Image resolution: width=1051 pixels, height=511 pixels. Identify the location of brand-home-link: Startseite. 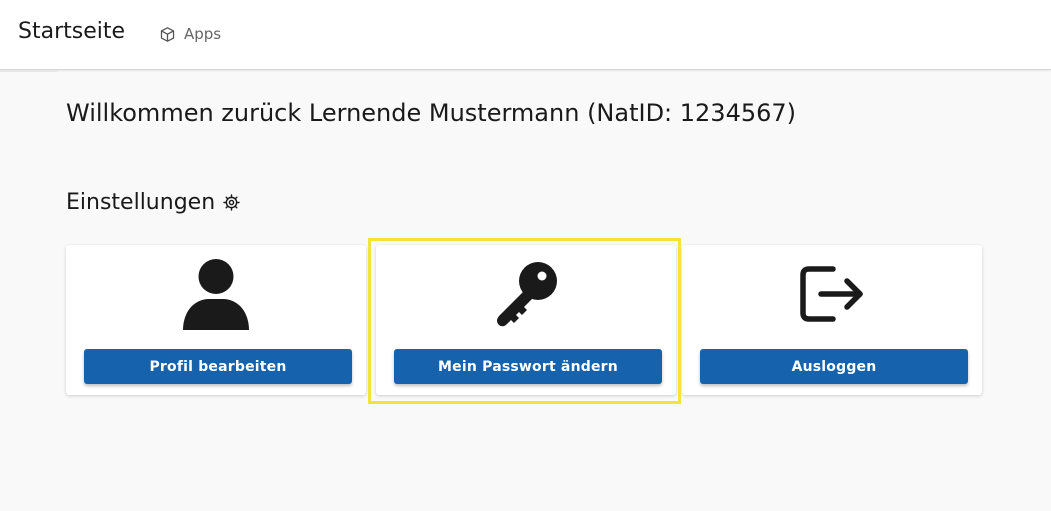
(71, 31).